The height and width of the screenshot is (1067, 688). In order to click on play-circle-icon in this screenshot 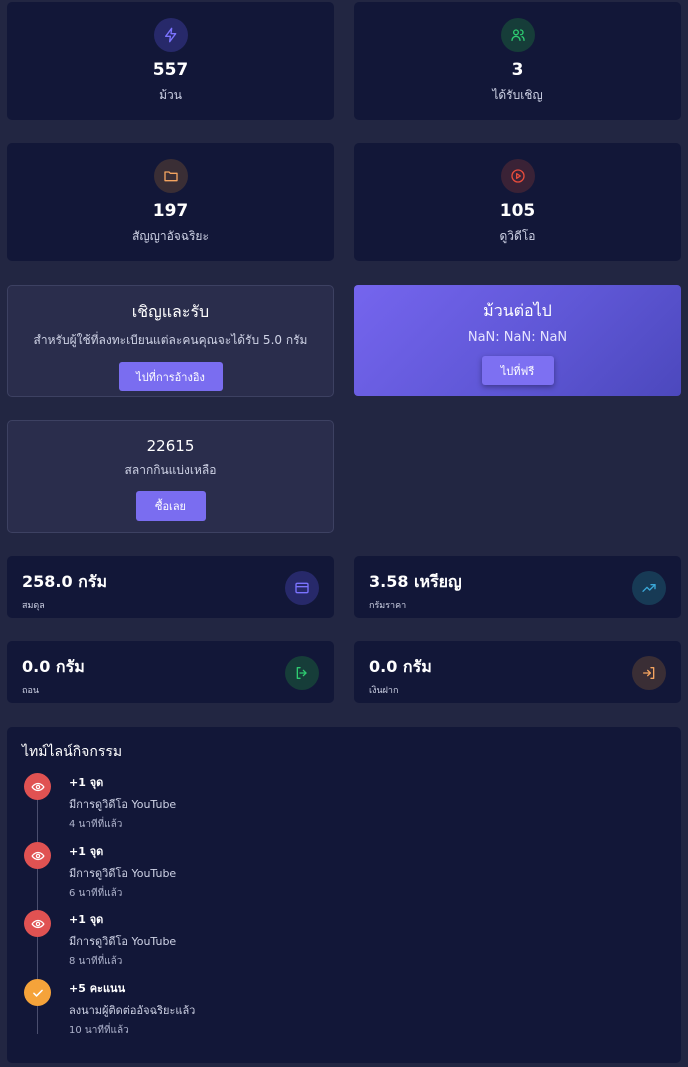, I will do `click(517, 176)`.